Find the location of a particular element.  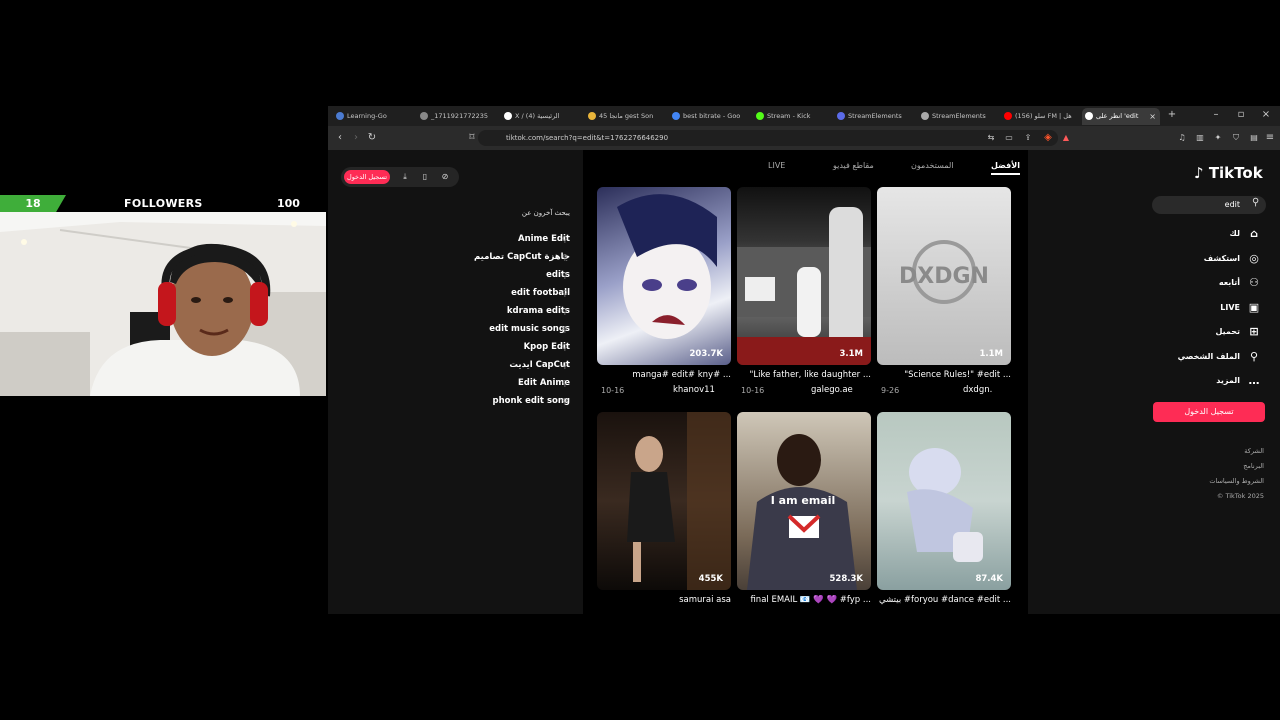

music-icon: ♫ is located at coordinates (1182, 138).